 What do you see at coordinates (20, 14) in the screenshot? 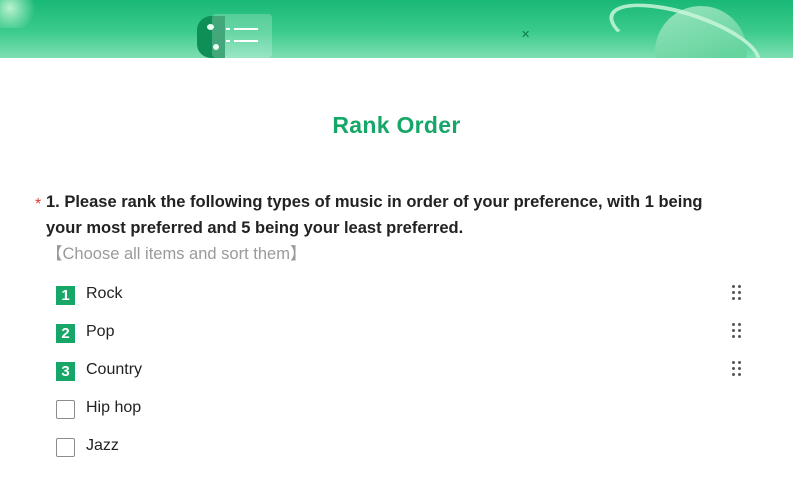
I see `banner-glow` at bounding box center [20, 14].